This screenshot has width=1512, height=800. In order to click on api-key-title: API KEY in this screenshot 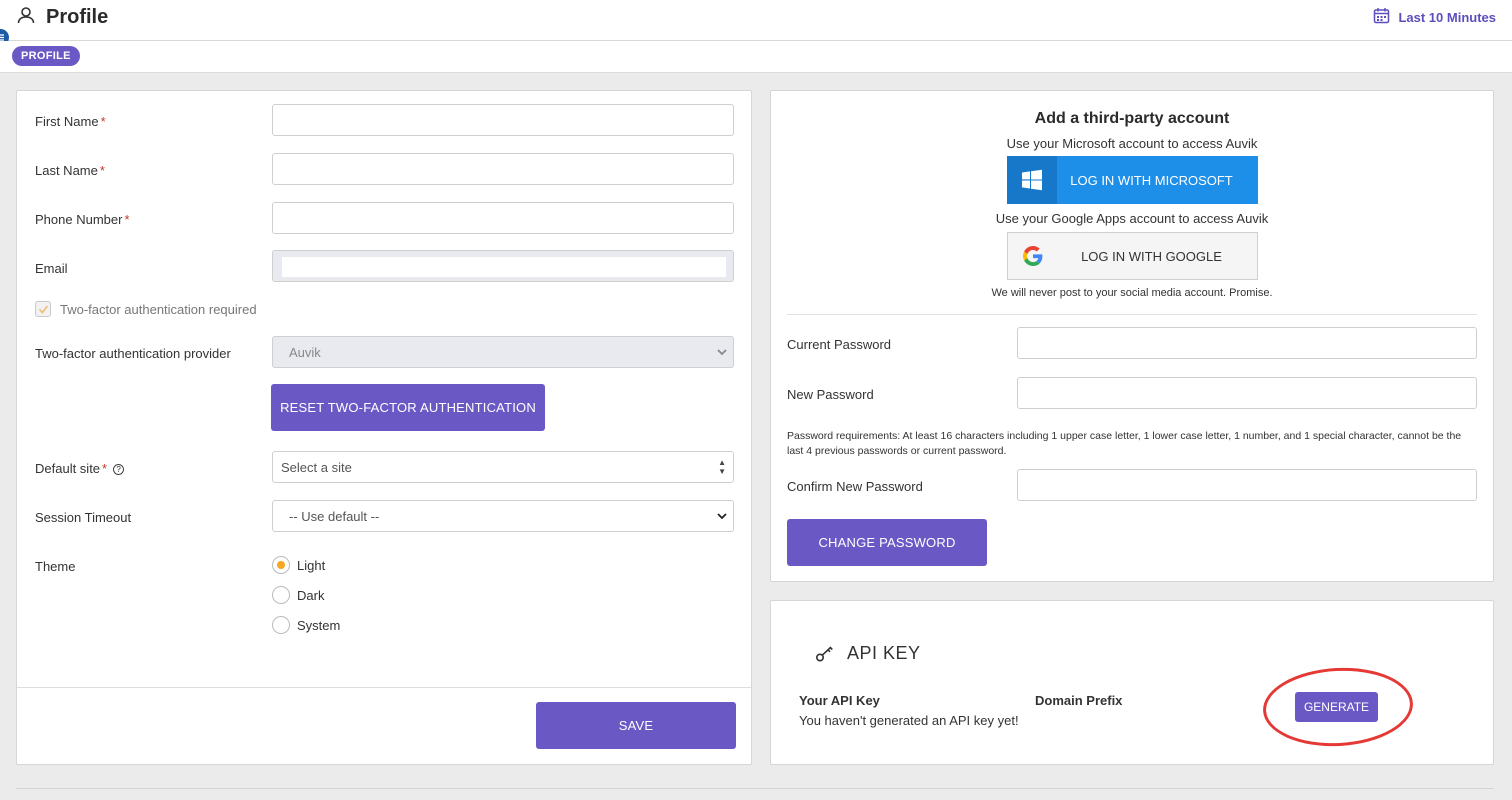, I will do `click(884, 653)`.